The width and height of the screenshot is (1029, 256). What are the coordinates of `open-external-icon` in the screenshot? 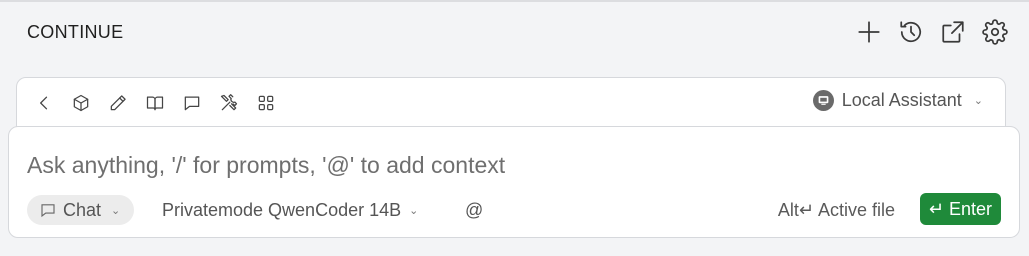 It's located at (953, 32).